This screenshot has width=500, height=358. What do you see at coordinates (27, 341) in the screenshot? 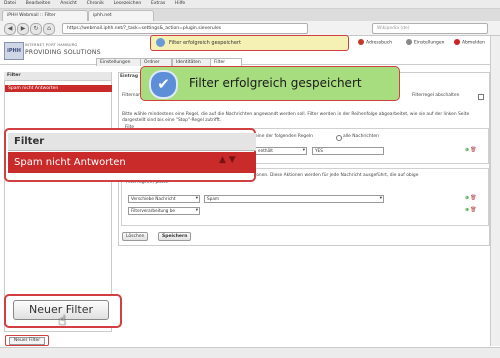
I see `new-filter-button: Neuer Filter` at bounding box center [27, 341].